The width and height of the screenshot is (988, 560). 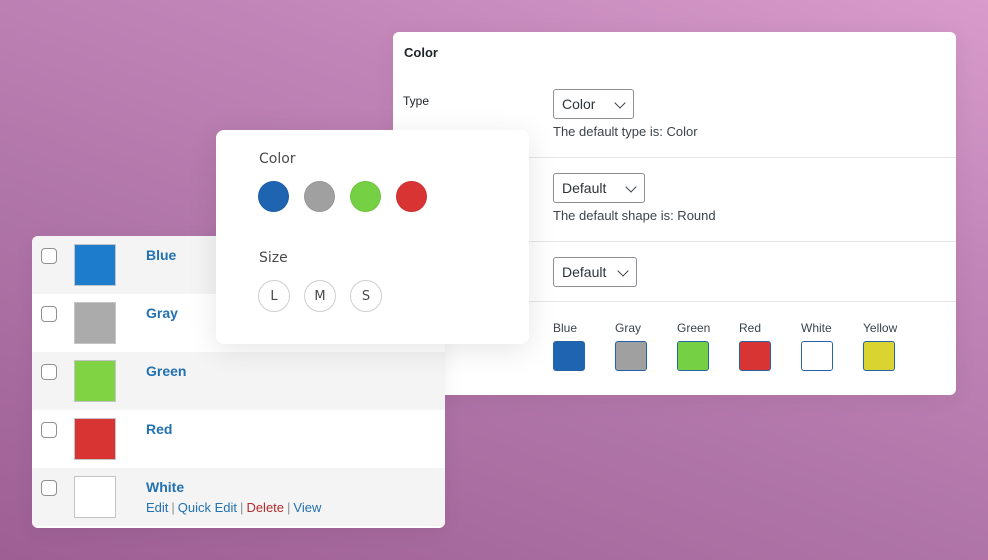 What do you see at coordinates (634, 215) in the screenshot?
I see `shape-help-text: The default shape is: Round` at bounding box center [634, 215].